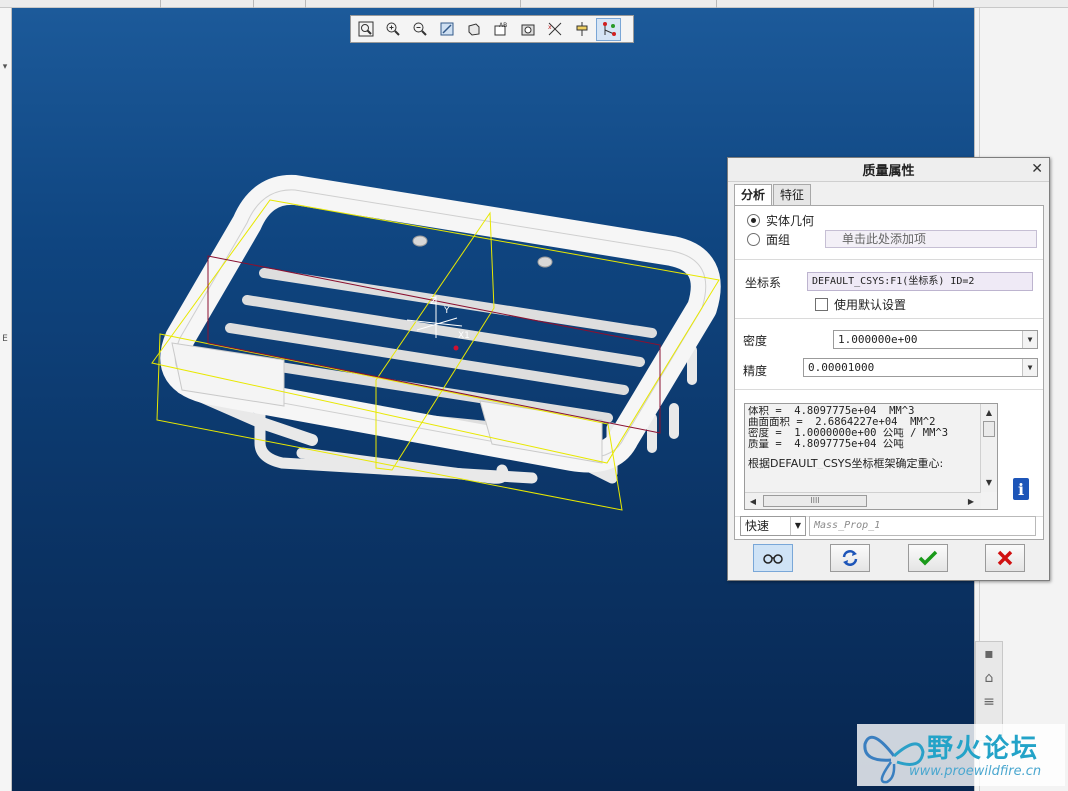 This screenshot has width=1068, height=791. What do you see at coordinates (989, 678) in the screenshot?
I see `home-icon: ⌂` at bounding box center [989, 678].